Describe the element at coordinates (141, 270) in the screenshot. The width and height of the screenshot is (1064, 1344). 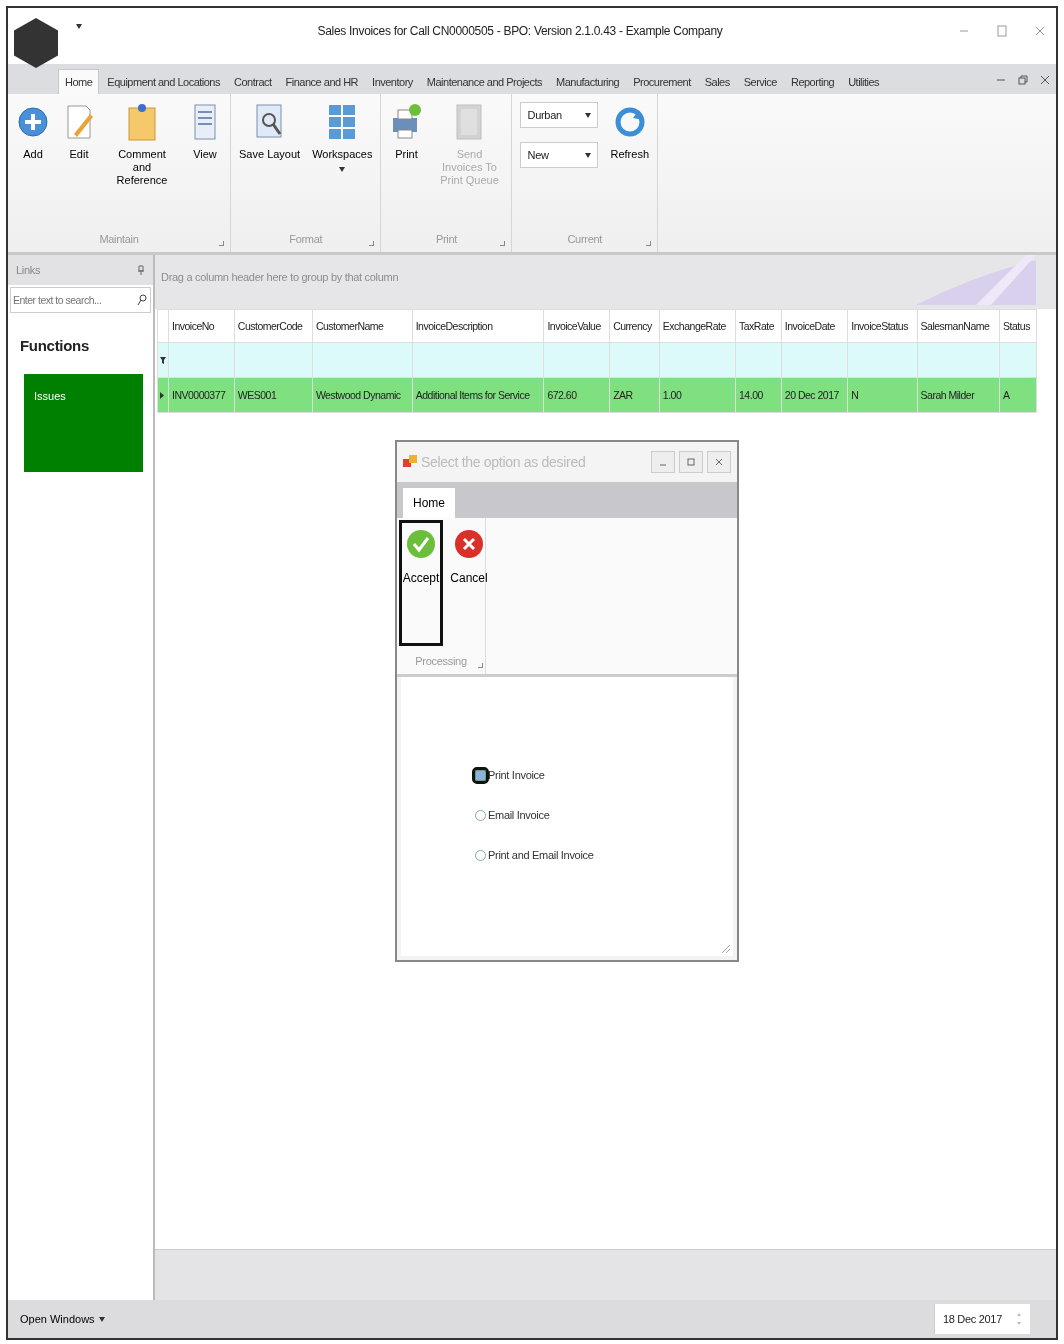
I see `pin-icon` at that location.